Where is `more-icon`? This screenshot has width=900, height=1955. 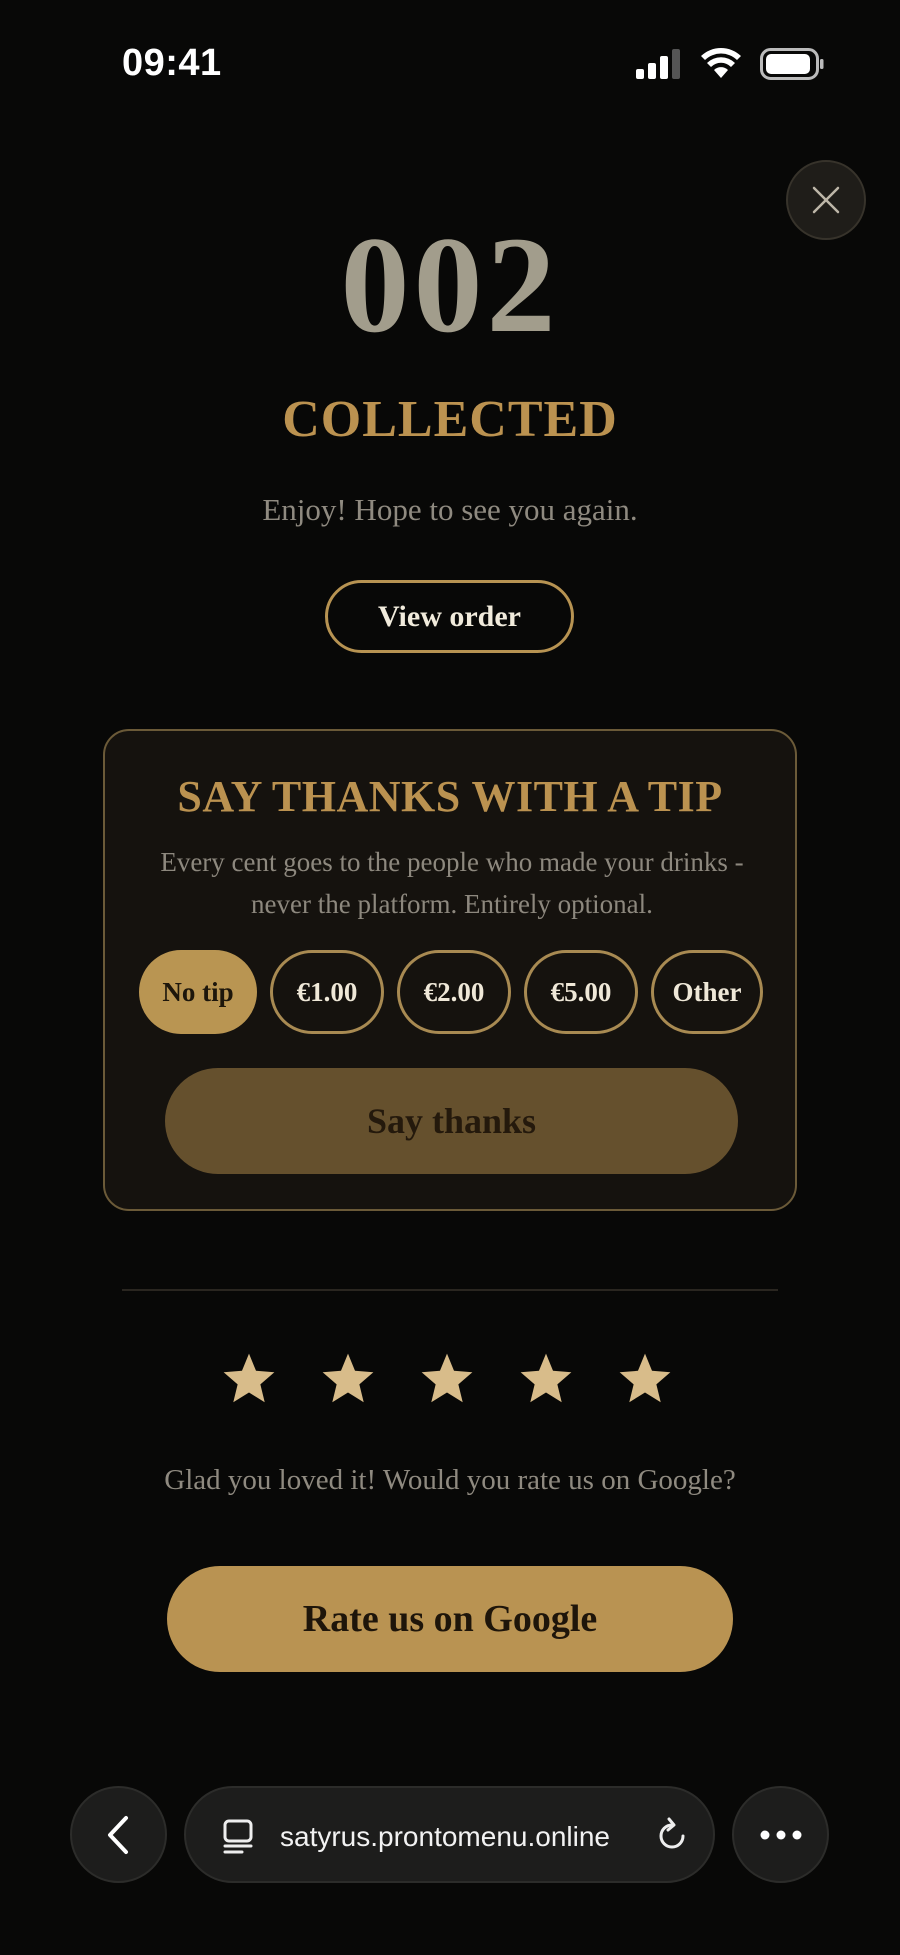 more-icon is located at coordinates (780, 1834).